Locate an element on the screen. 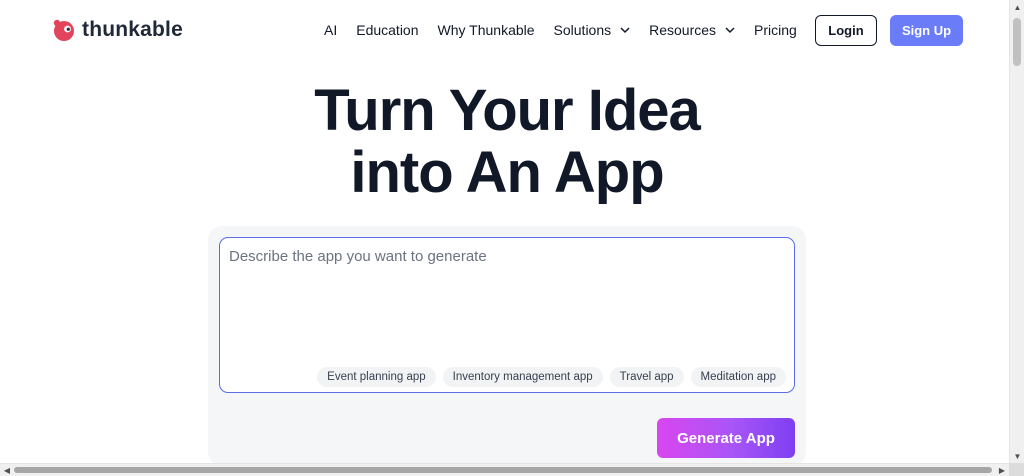 This screenshot has width=1024, height=476. nav-item-pricing: Pricing is located at coordinates (775, 30).